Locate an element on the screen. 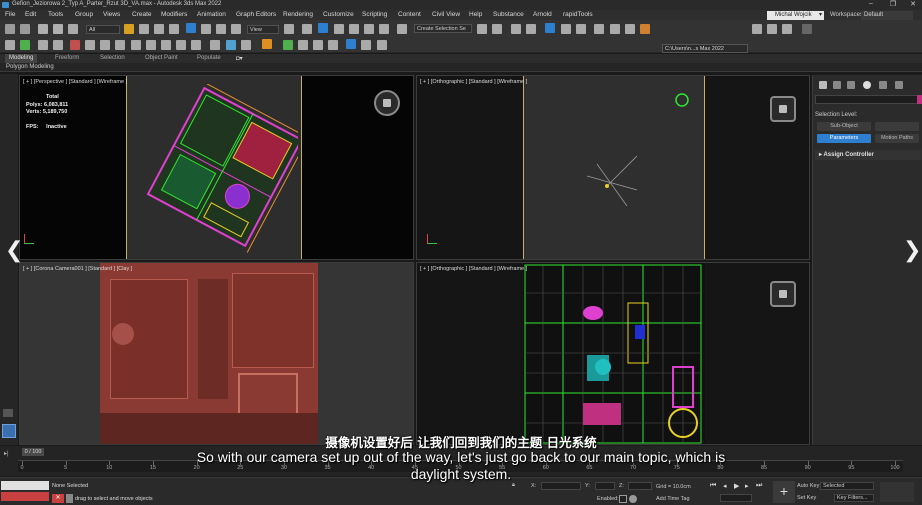 This screenshot has width=922, height=505. angle-snap-icon is located at coordinates (354, 29).